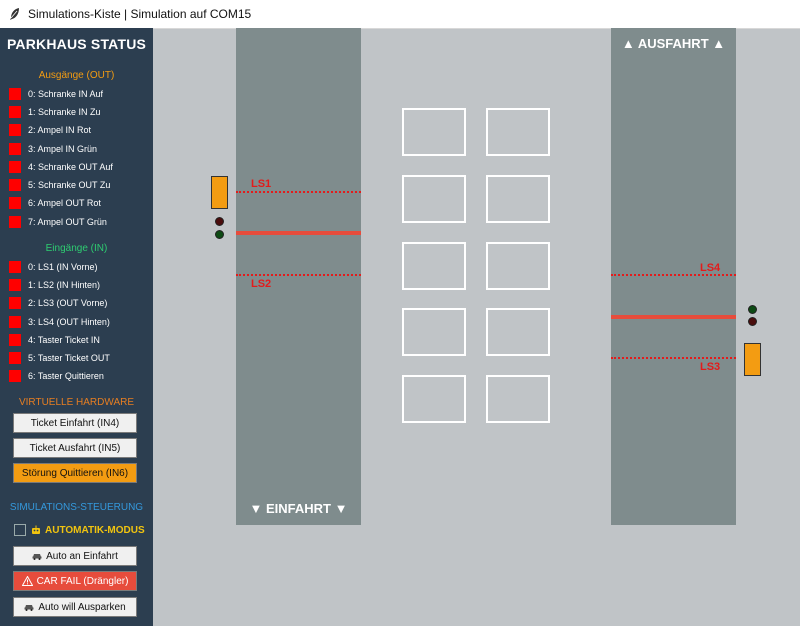 The height and width of the screenshot is (626, 800). I want to click on input-row: 1: LS2 (IN Hinten), so click(54, 285).